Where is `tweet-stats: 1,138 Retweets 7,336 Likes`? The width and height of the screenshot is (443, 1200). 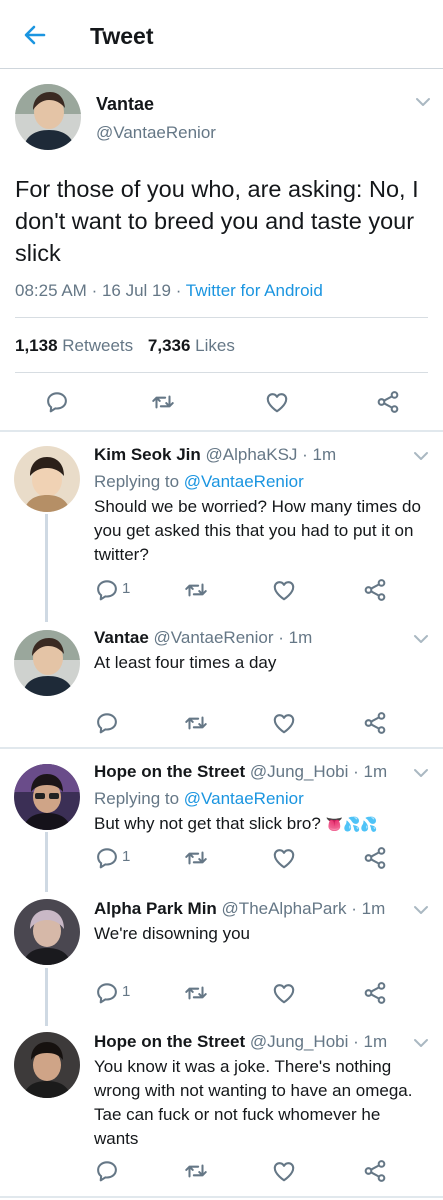
tweet-stats: 1,138 Retweets 7,336 Likes is located at coordinates (125, 346).